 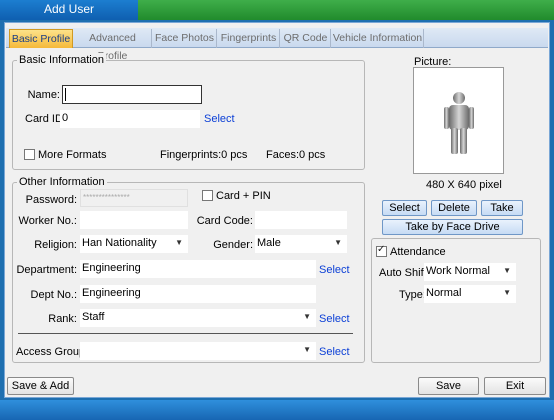 What do you see at coordinates (47, 221) in the screenshot?
I see `worker-no-label: Worker No.:` at bounding box center [47, 221].